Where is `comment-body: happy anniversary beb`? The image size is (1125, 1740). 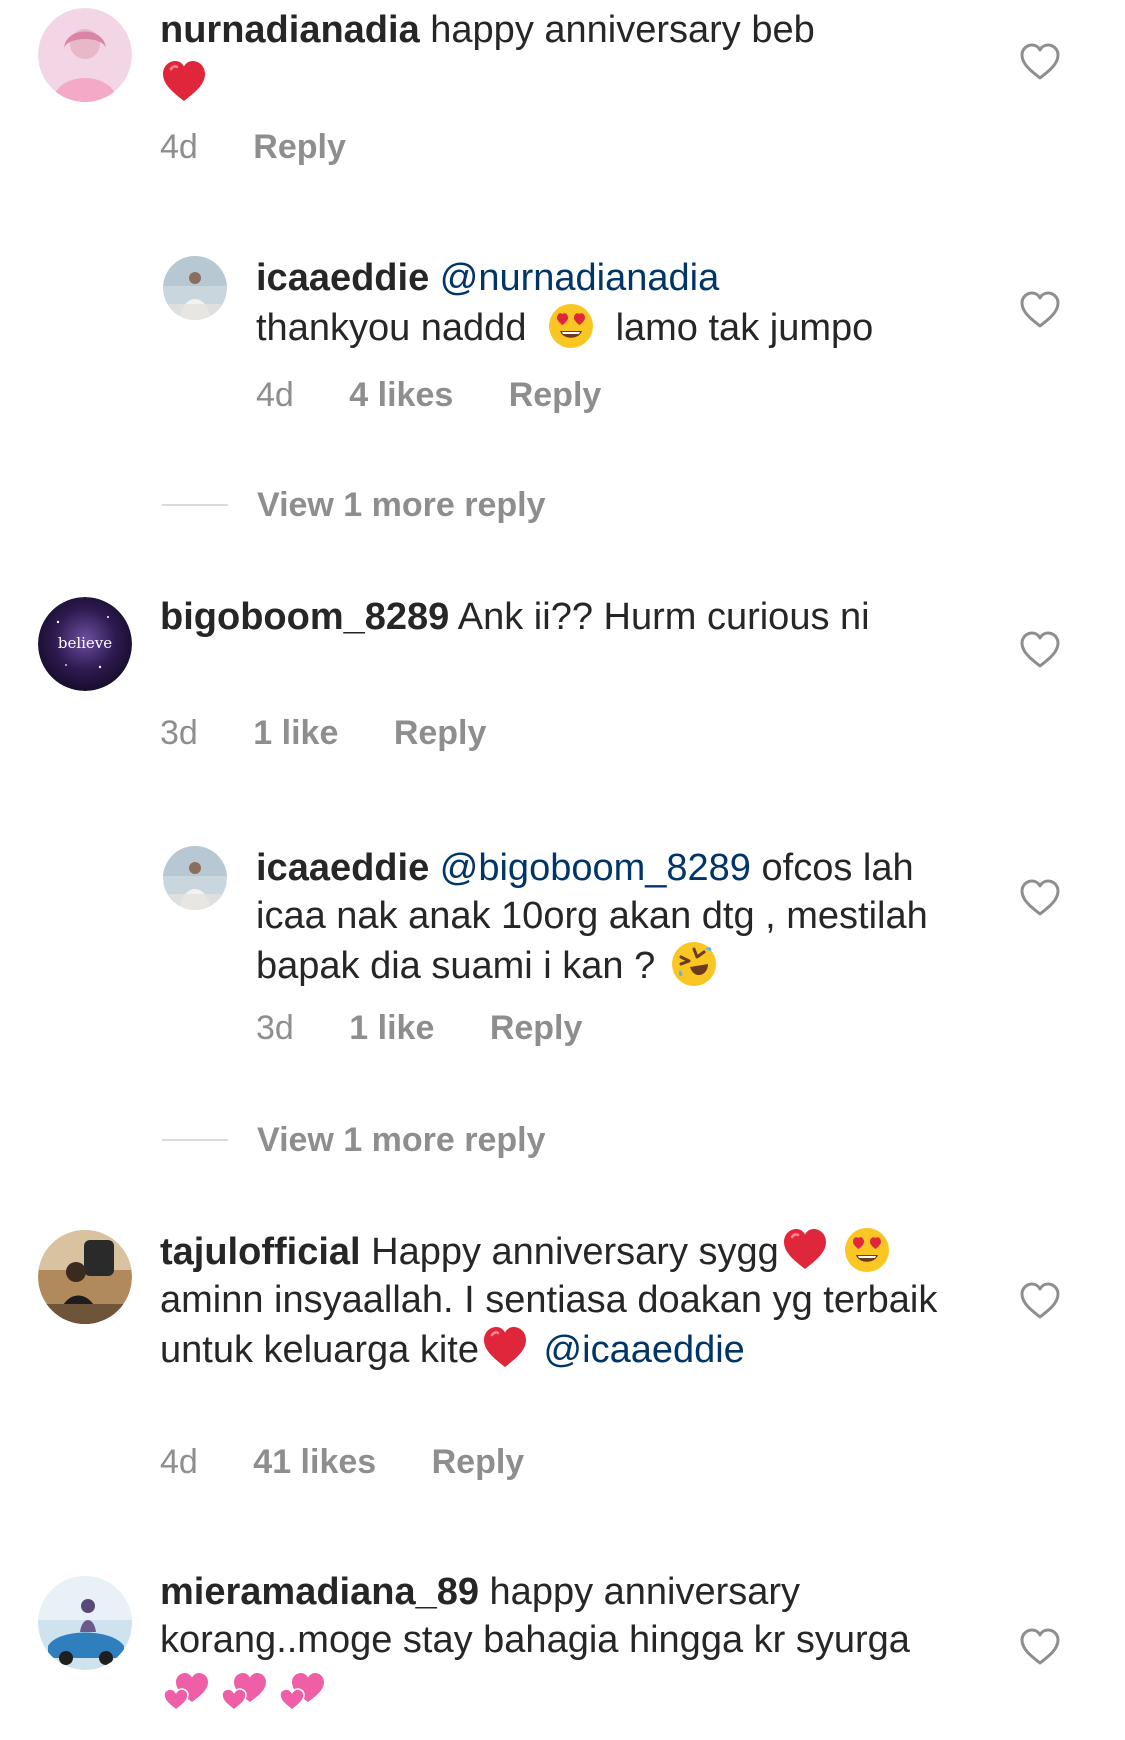
comment-body: happy anniversary beb is located at coordinates (622, 30).